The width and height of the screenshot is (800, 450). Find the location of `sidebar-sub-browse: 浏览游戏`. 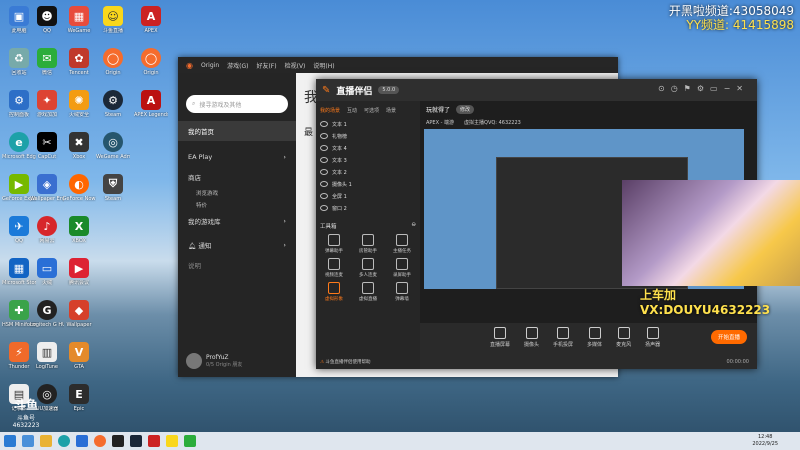

sidebar-sub-browse: 浏览游戏 is located at coordinates (237, 193).